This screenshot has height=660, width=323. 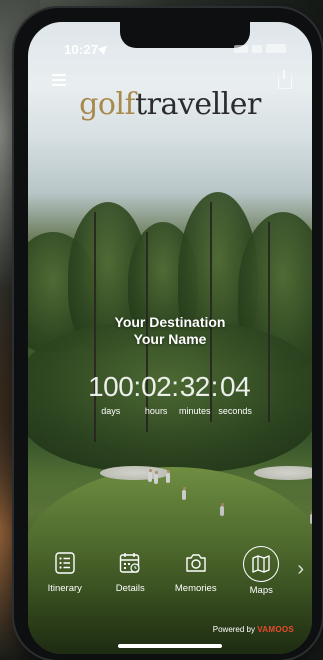 I want to click on countdown-minutes: 32 minutes, so click(x=195, y=394).